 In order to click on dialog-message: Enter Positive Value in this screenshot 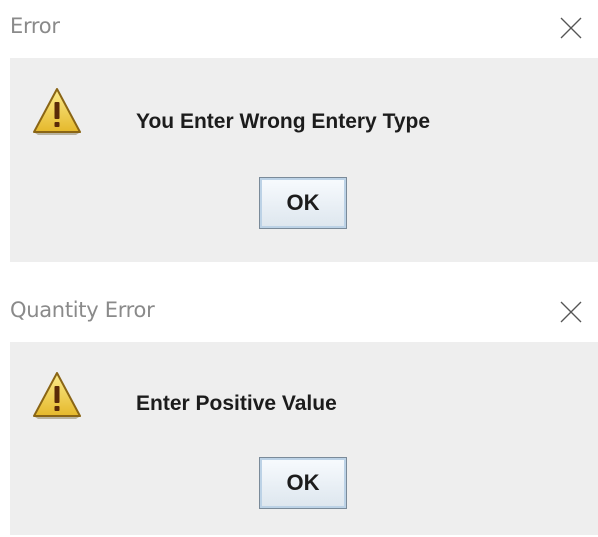, I will do `click(236, 403)`.